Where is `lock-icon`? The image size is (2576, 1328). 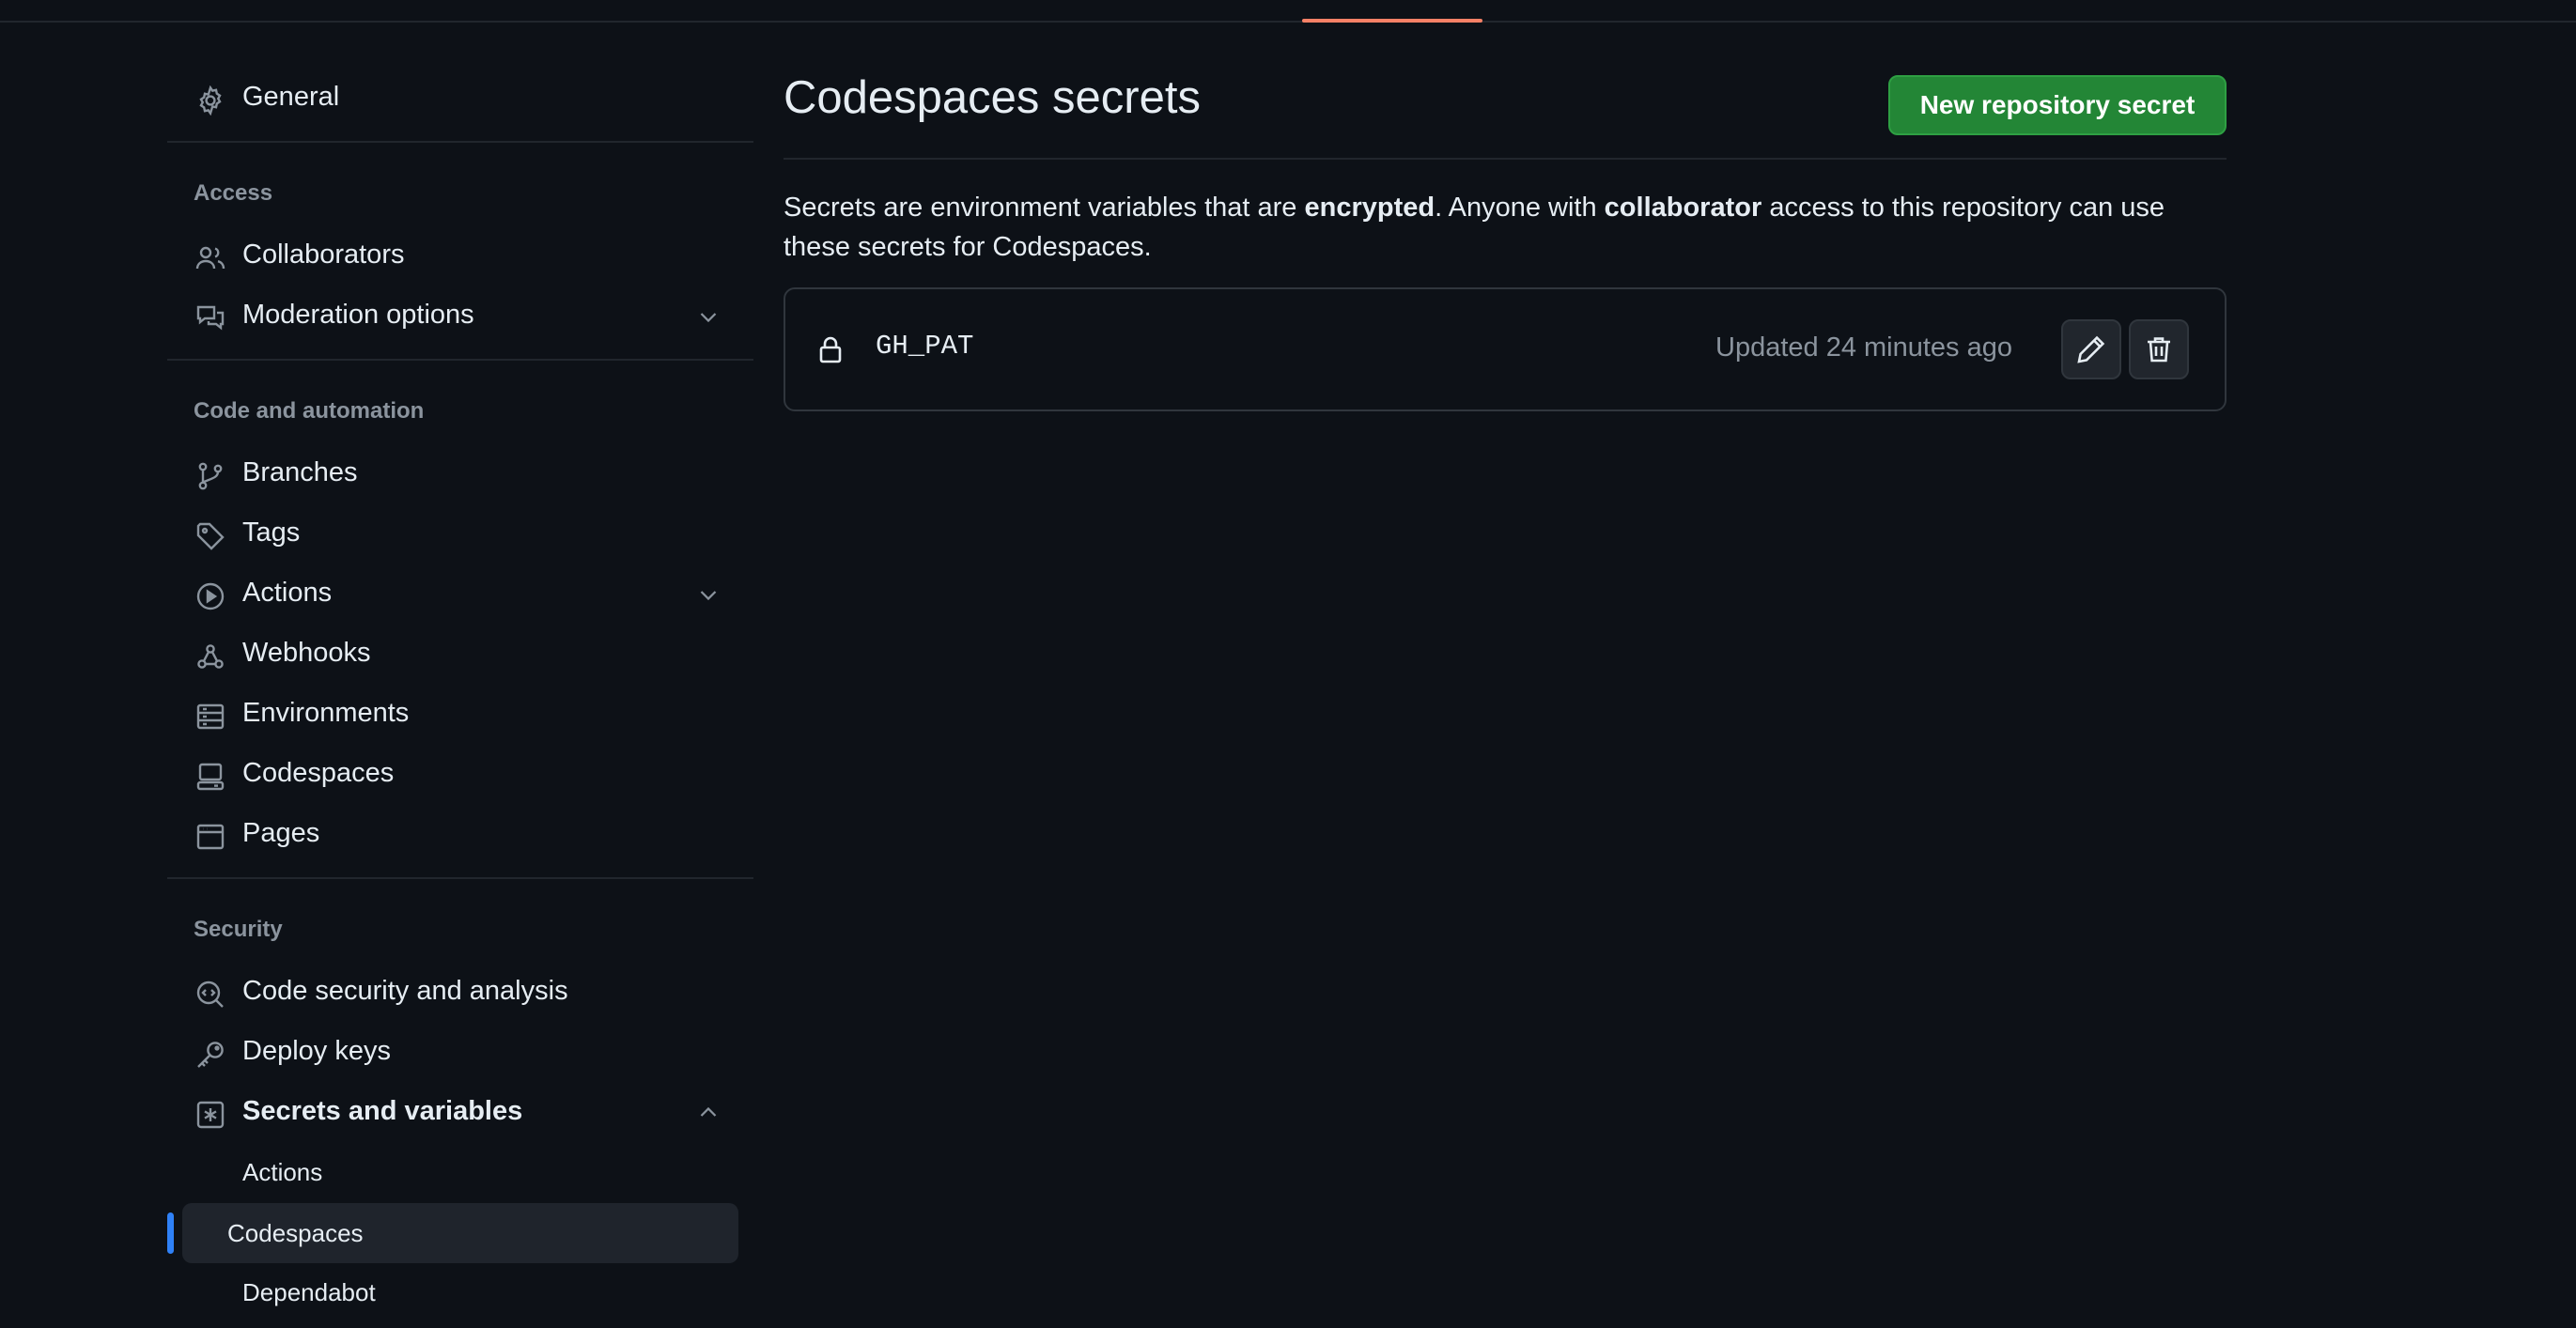
lock-icon is located at coordinates (830, 349).